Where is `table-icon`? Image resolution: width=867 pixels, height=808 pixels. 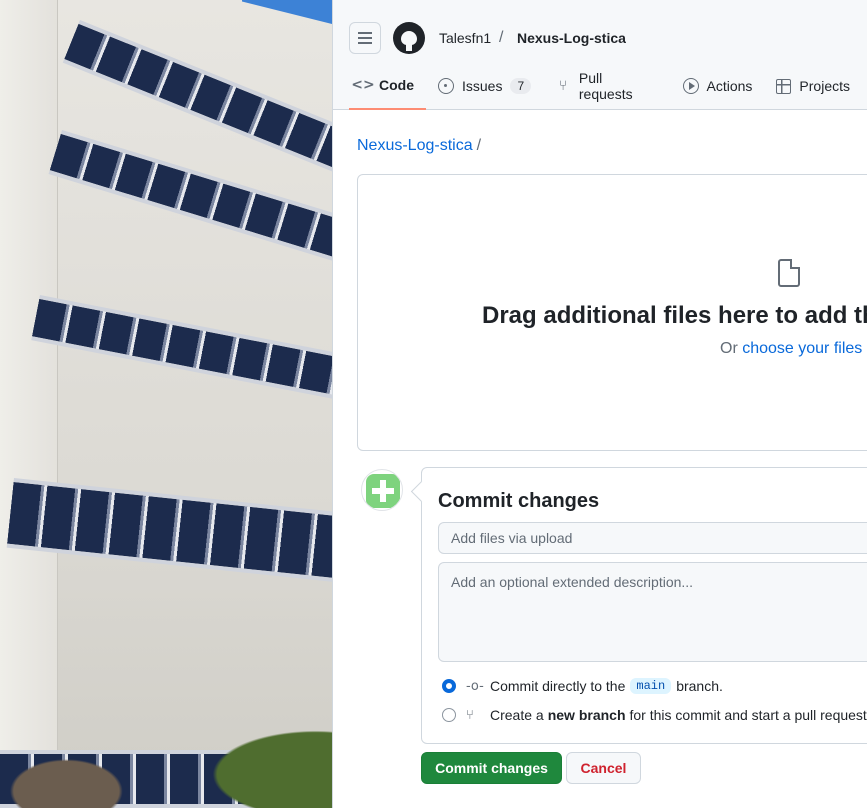 table-icon is located at coordinates (784, 86).